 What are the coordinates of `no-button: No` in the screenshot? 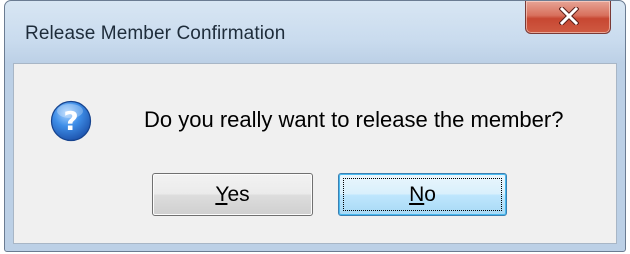 It's located at (422, 194).